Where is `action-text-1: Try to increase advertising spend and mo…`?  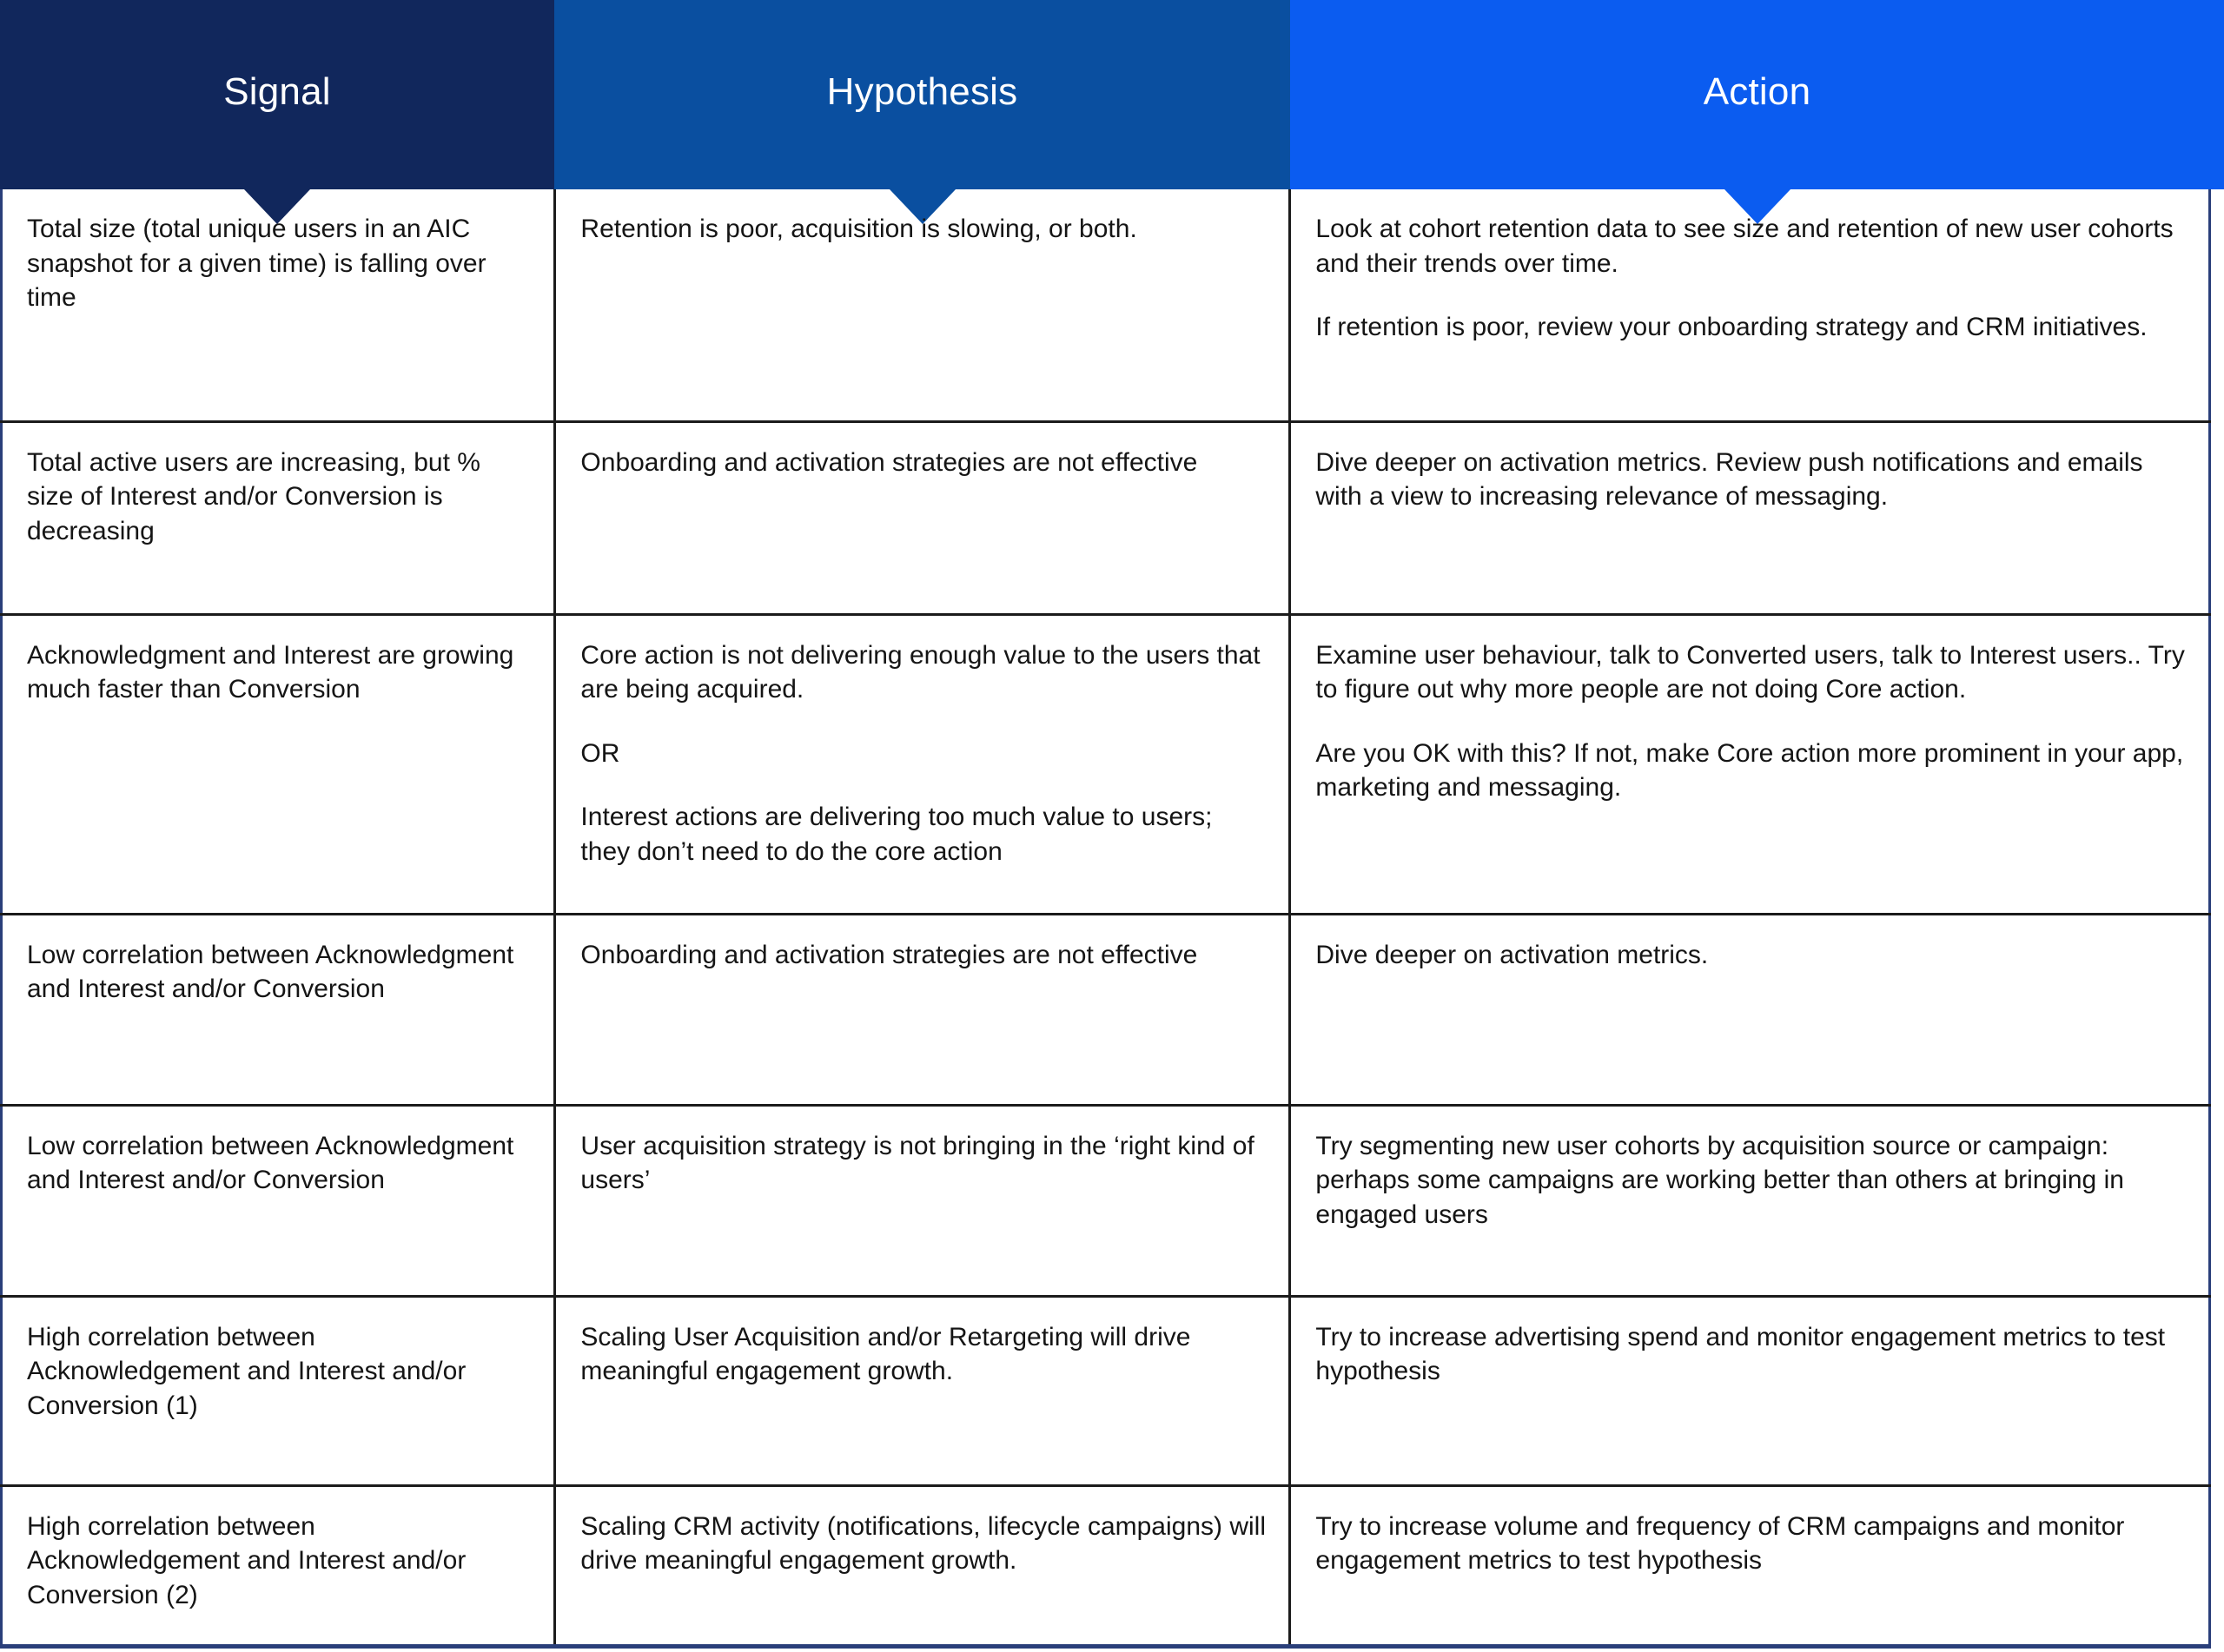 action-text-1: Try to increase advertising spend and mo… is located at coordinates (1740, 1354).